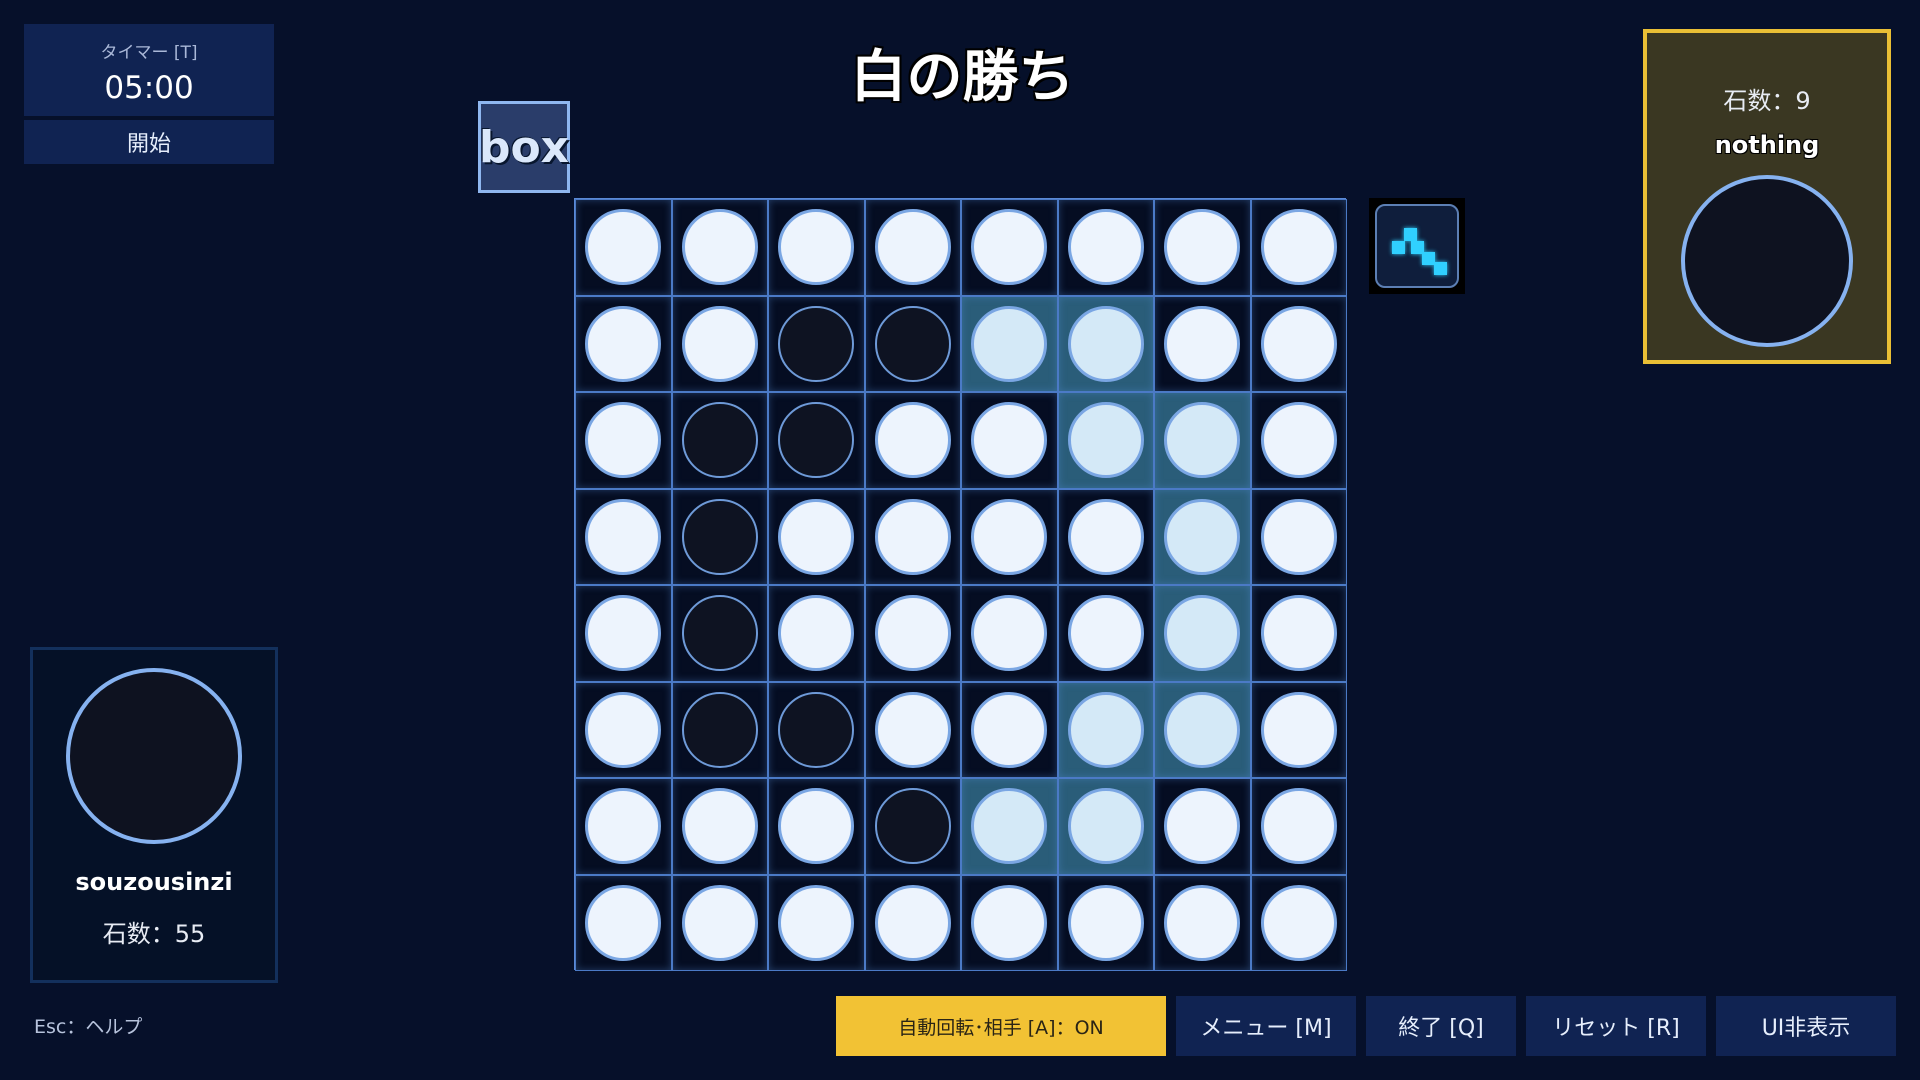 The image size is (1920, 1080). Describe the element at coordinates (1441, 1026) in the screenshot. I see `quit-button: 終了 [Q]` at that location.